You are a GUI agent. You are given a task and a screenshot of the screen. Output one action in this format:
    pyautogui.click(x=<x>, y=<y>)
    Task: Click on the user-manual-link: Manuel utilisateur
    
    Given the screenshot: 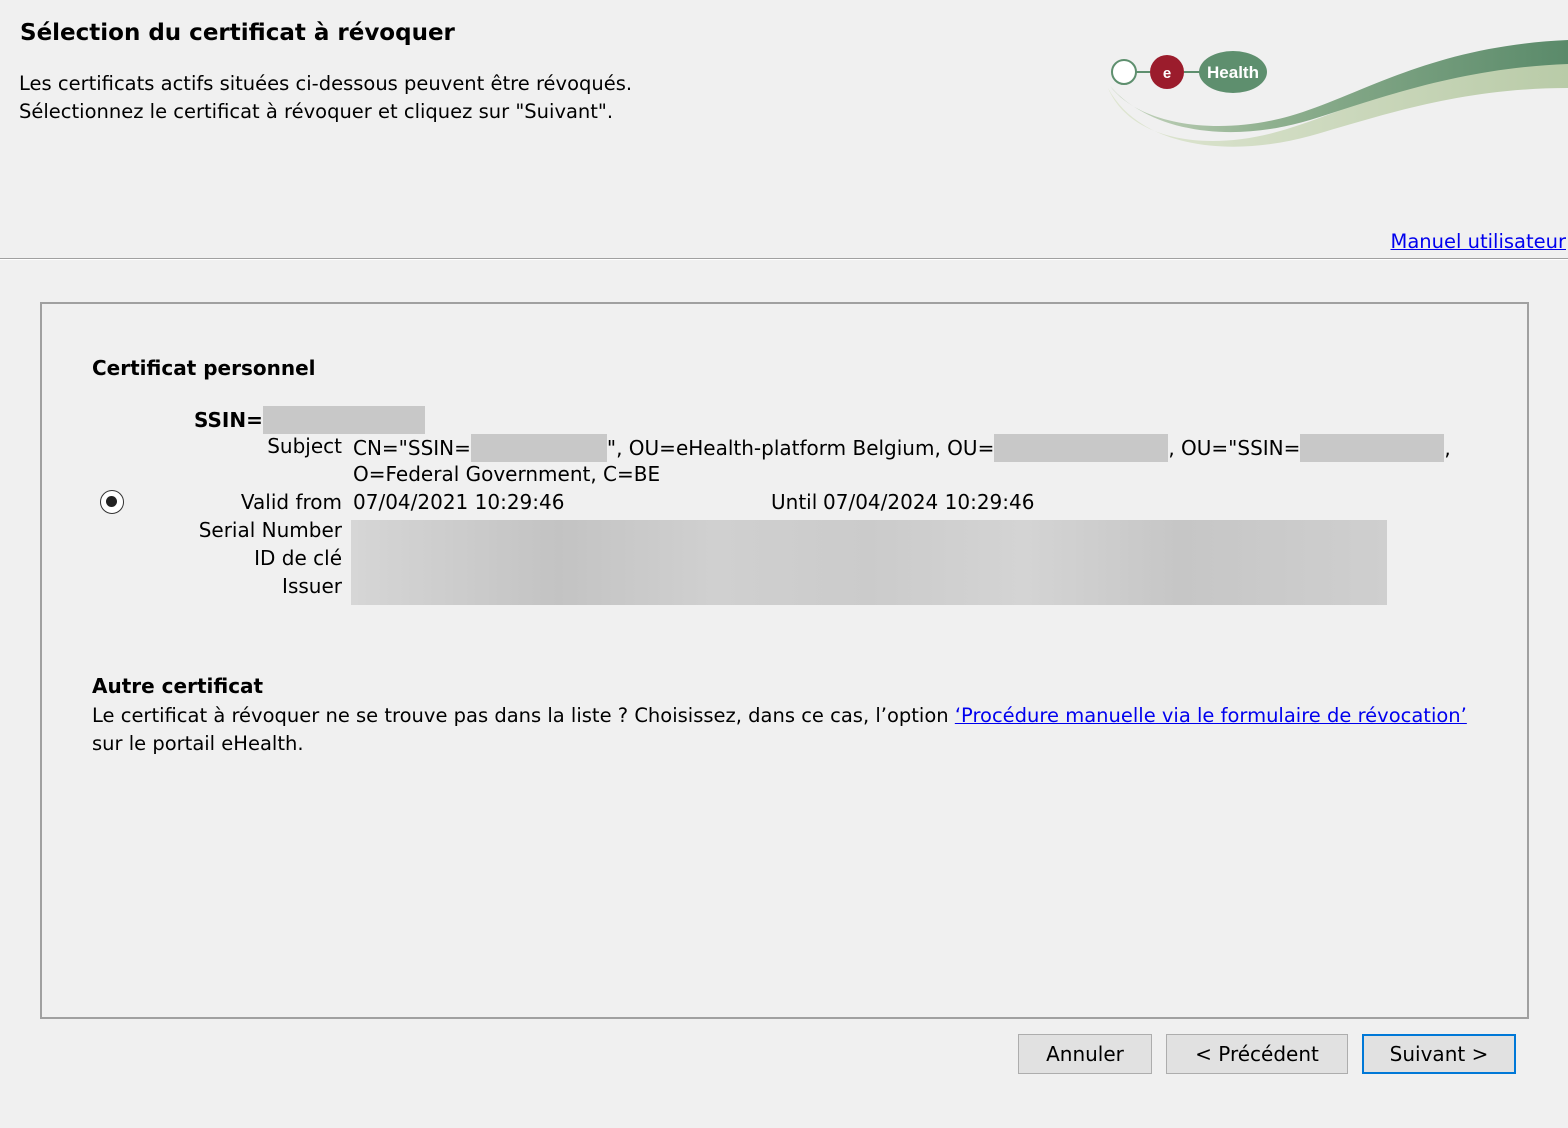 What is the action you would take?
    pyautogui.click(x=1479, y=241)
    